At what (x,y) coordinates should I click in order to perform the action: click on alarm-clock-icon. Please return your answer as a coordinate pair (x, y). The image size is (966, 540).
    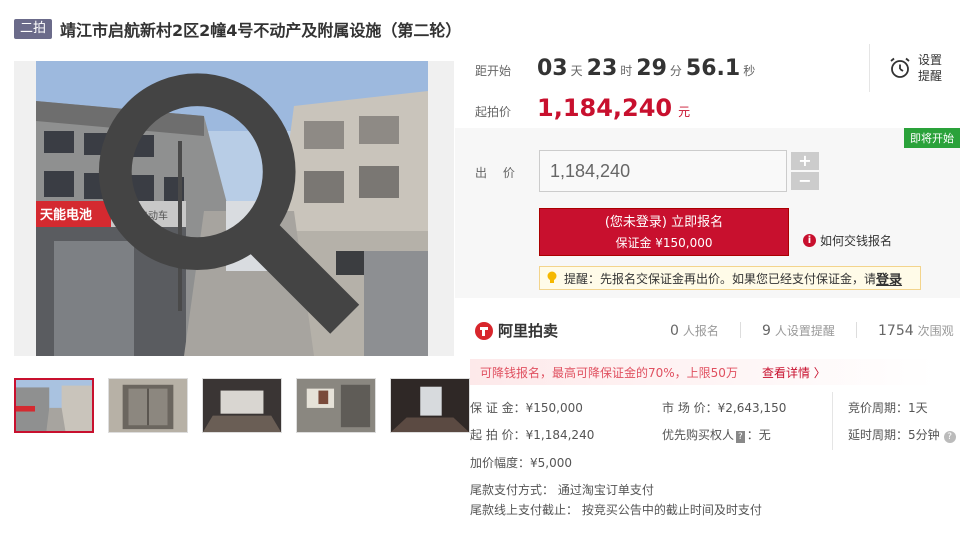
    Looking at the image, I should click on (900, 67).